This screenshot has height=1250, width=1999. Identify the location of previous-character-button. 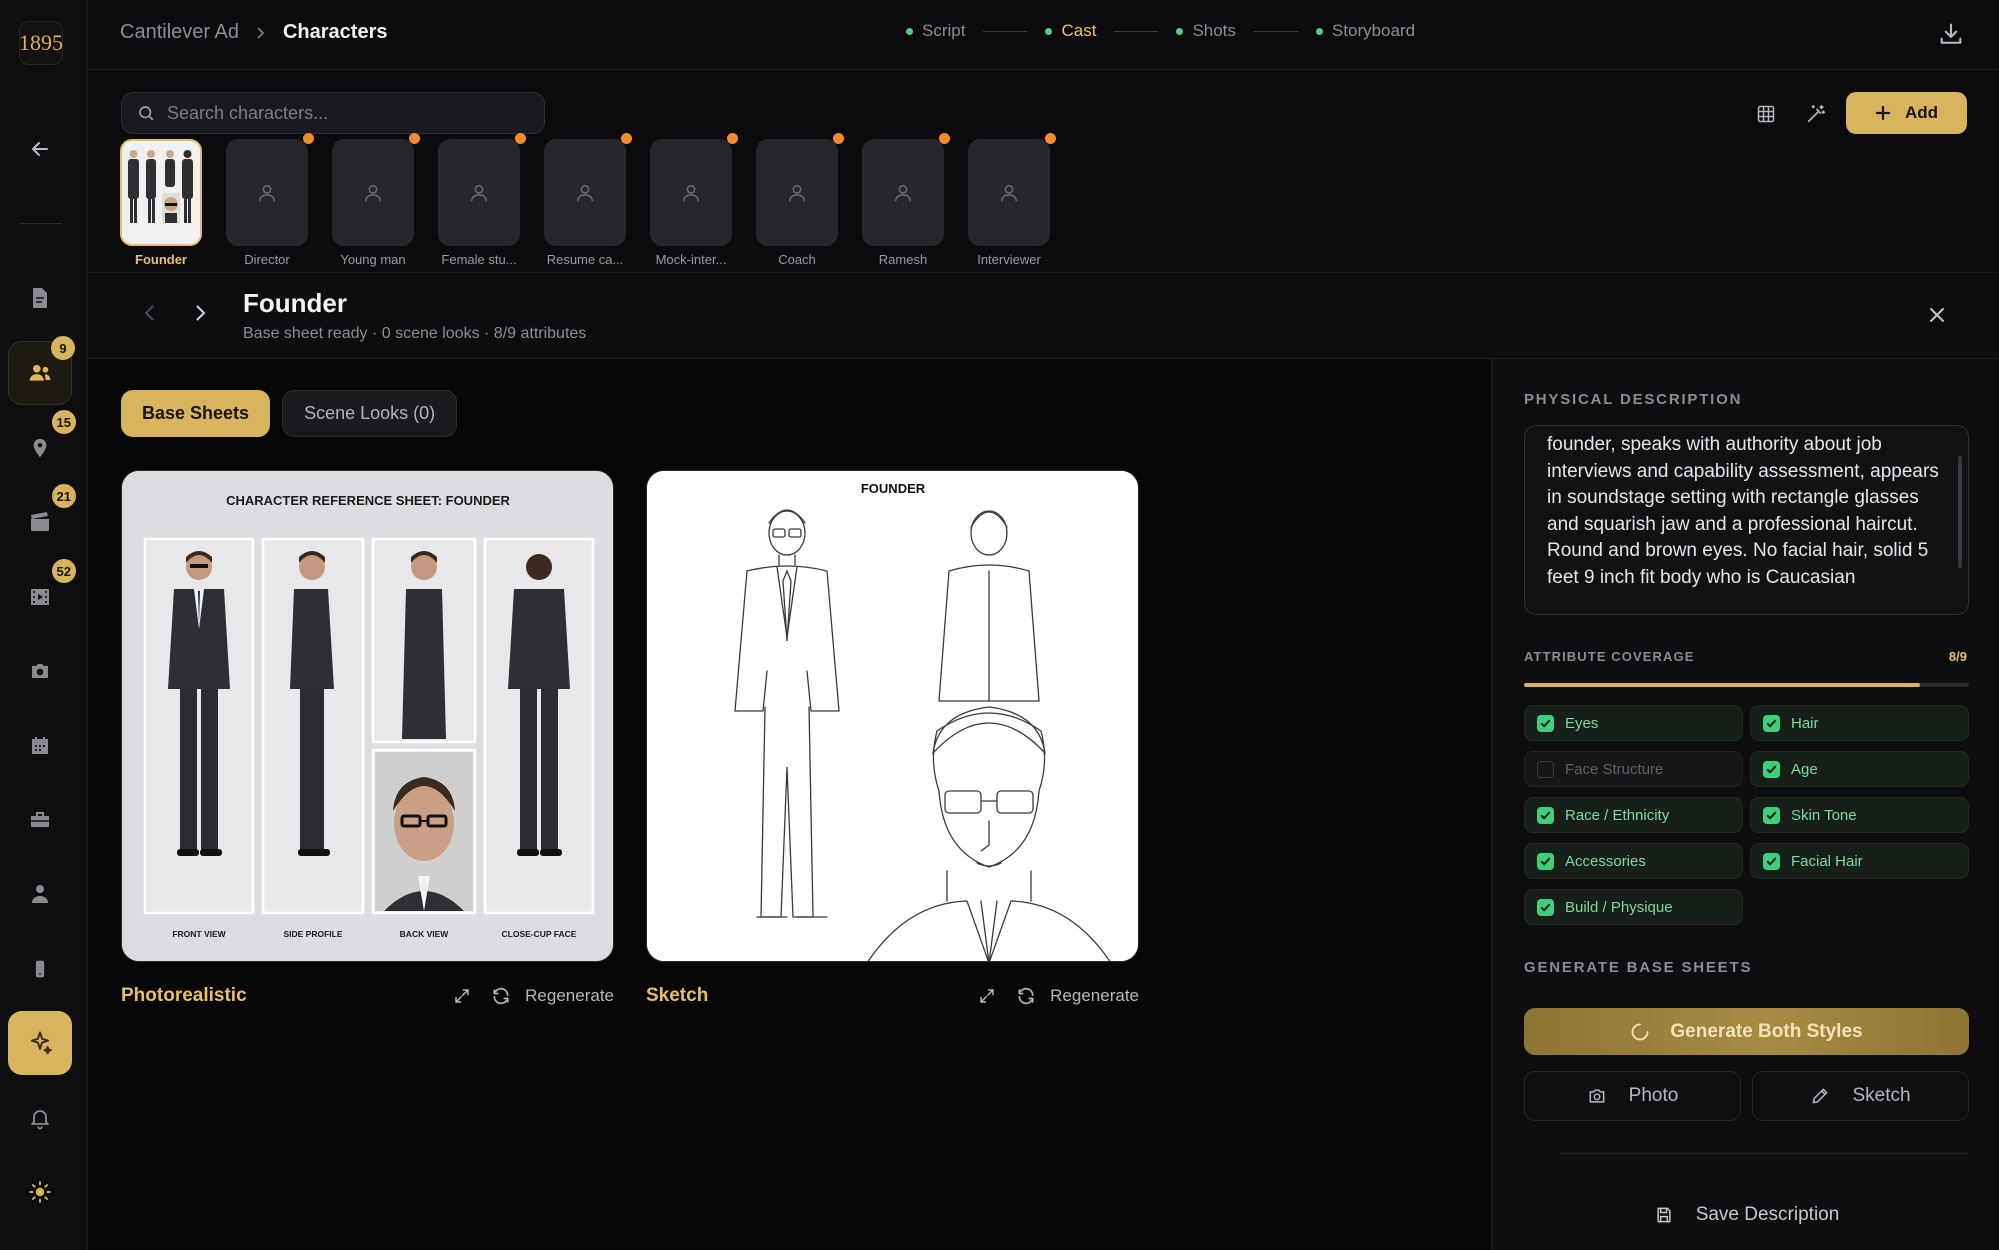
(150, 313).